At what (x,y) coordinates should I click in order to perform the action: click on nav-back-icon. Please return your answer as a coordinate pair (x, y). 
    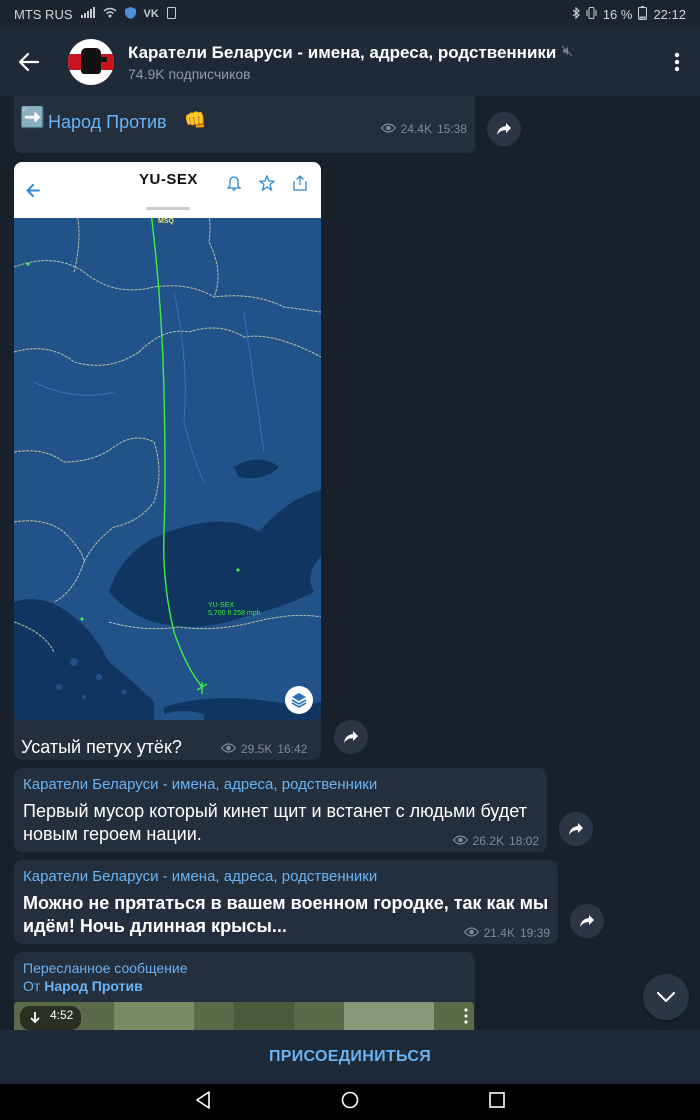
    Looking at the image, I should click on (203, 1102).